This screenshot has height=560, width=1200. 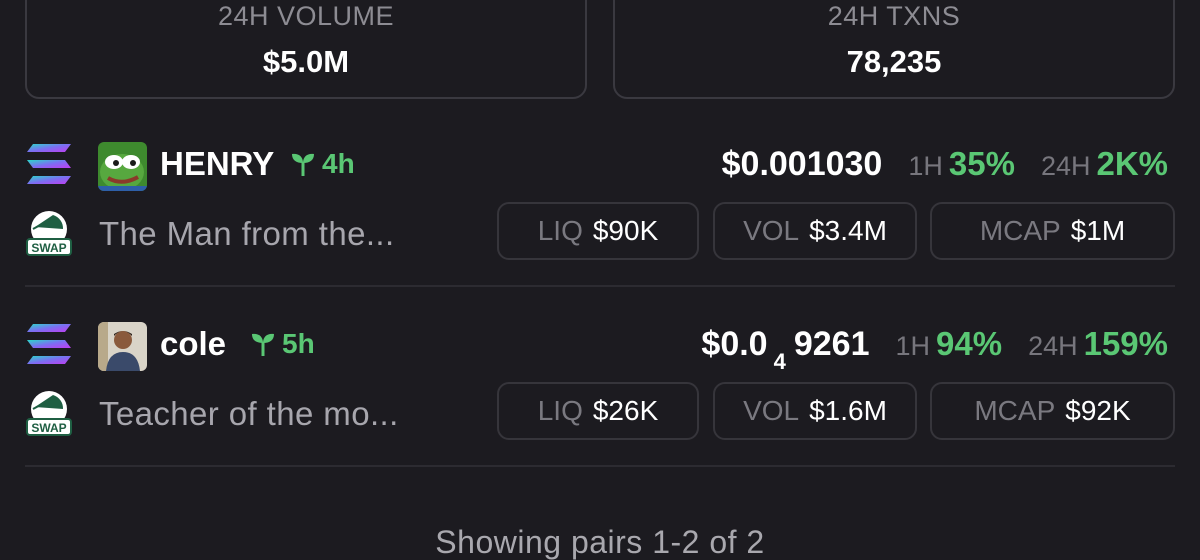 What do you see at coordinates (1098, 410) in the screenshot?
I see `mcap-value: $92K` at bounding box center [1098, 410].